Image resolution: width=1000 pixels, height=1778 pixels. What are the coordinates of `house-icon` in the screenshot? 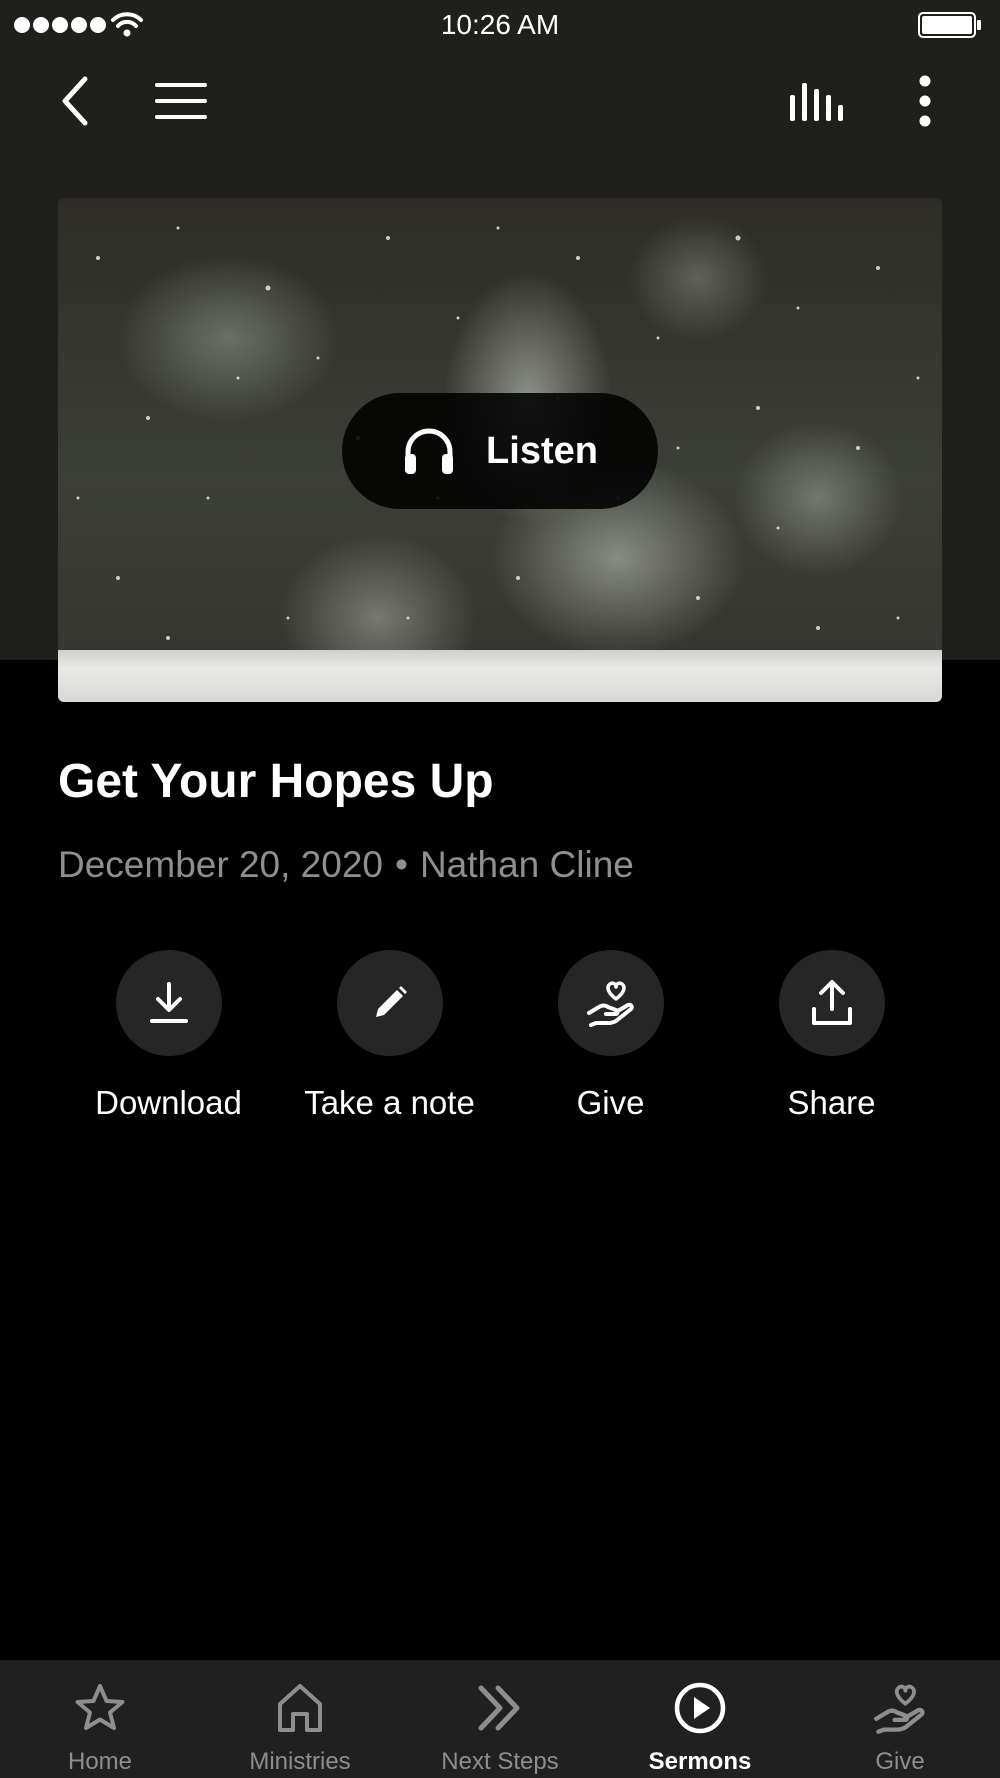 It's located at (300, 1708).